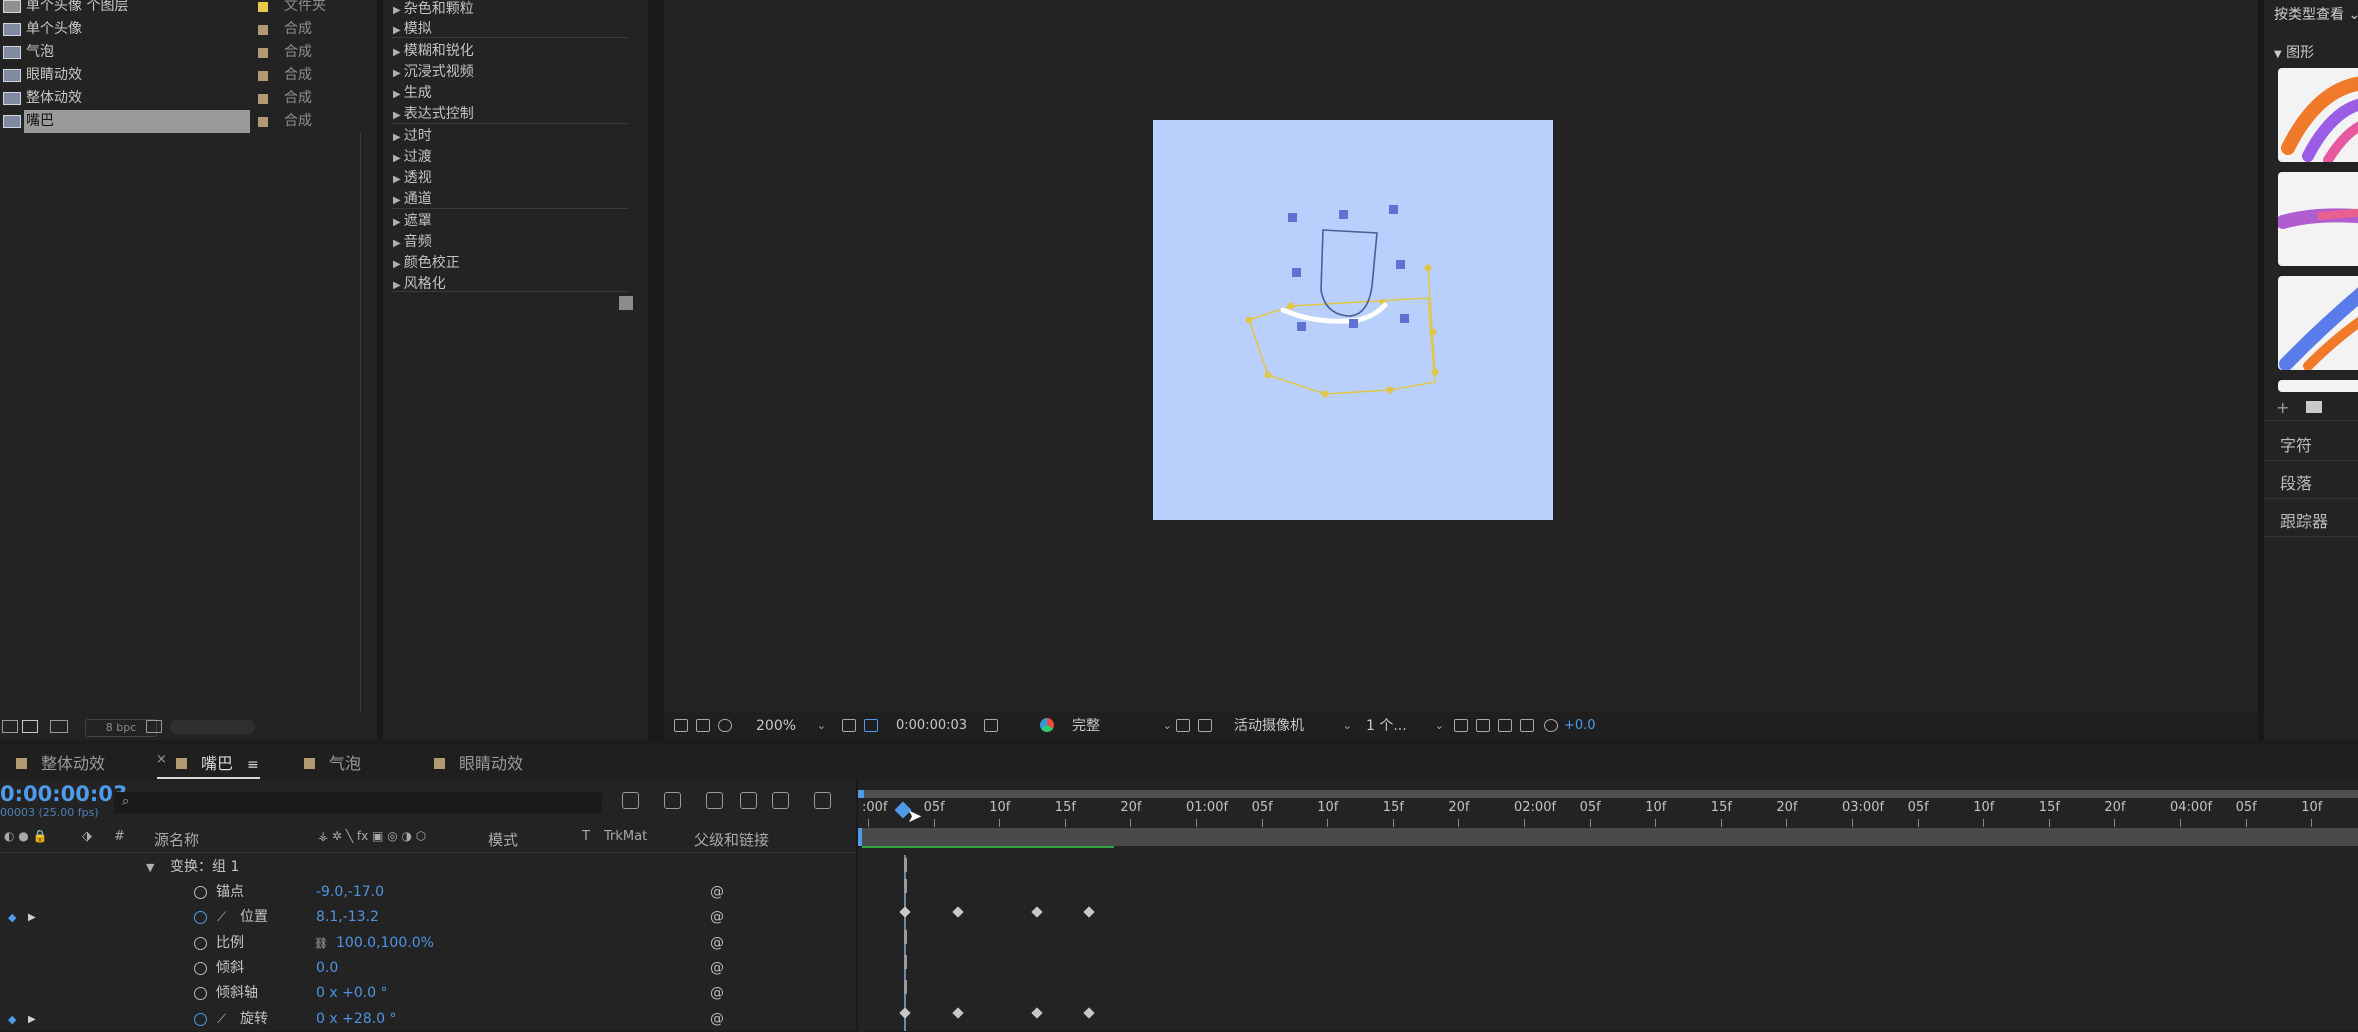  I want to click on new-folder-icon, so click(30, 726).